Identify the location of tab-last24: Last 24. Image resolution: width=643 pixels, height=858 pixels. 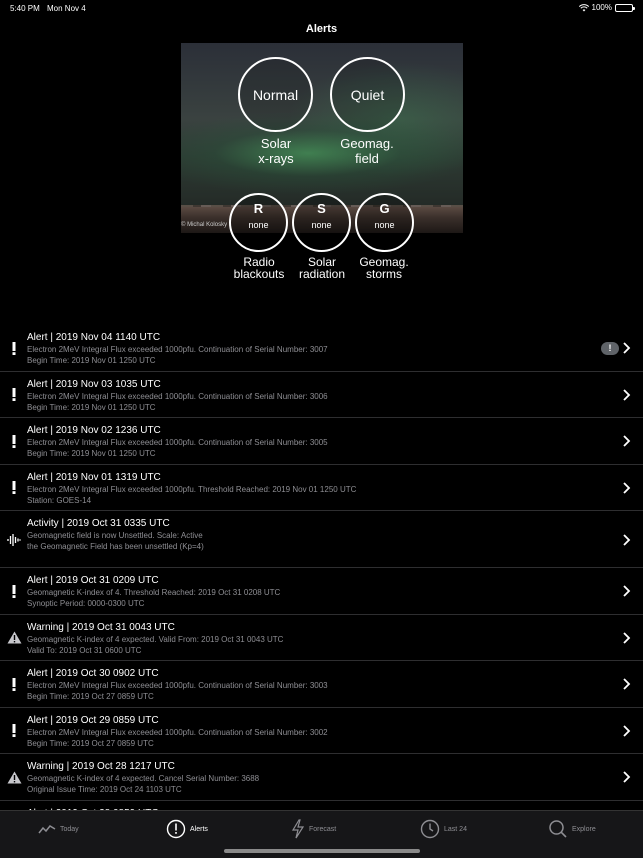
(443, 829).